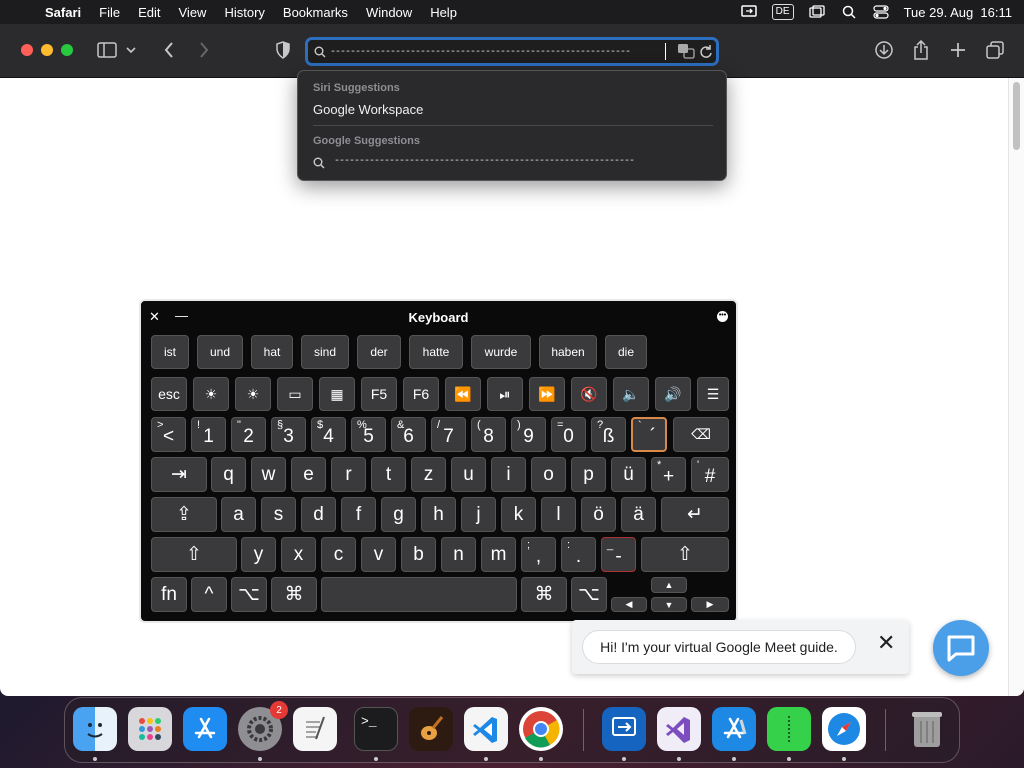 The width and height of the screenshot is (1024, 768). I want to click on arrow-right-key: ▶, so click(710, 604).